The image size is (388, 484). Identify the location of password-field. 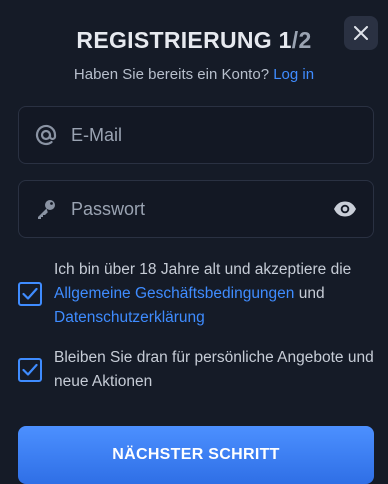
(196, 209).